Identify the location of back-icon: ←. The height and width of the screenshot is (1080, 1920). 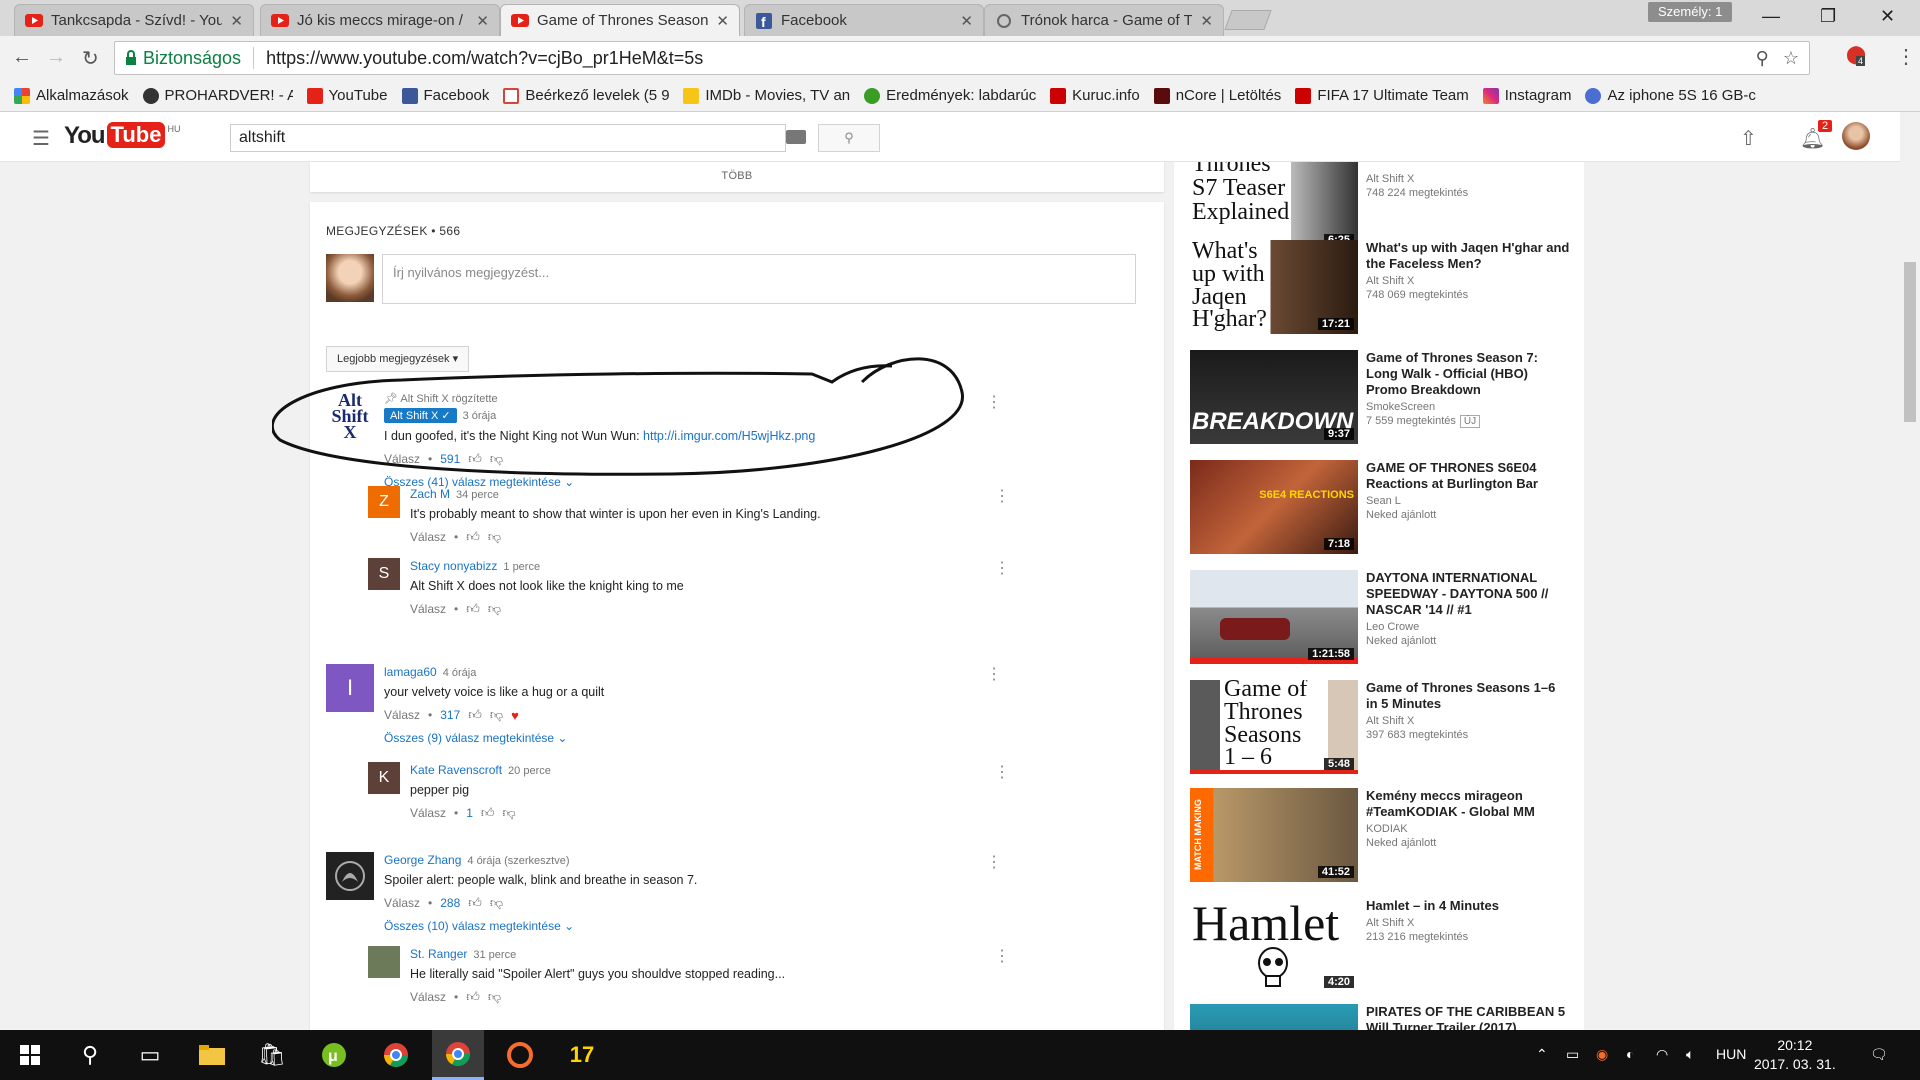
(22, 57).